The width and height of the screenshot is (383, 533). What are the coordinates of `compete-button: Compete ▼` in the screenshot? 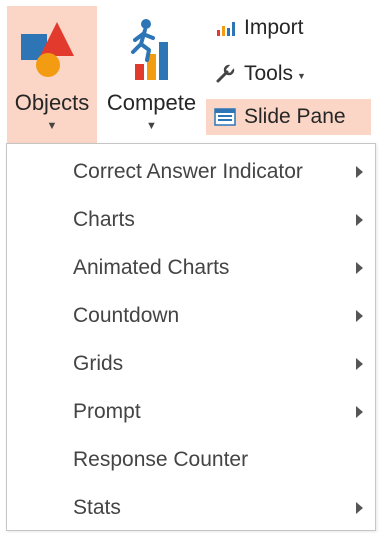 It's located at (151, 75).